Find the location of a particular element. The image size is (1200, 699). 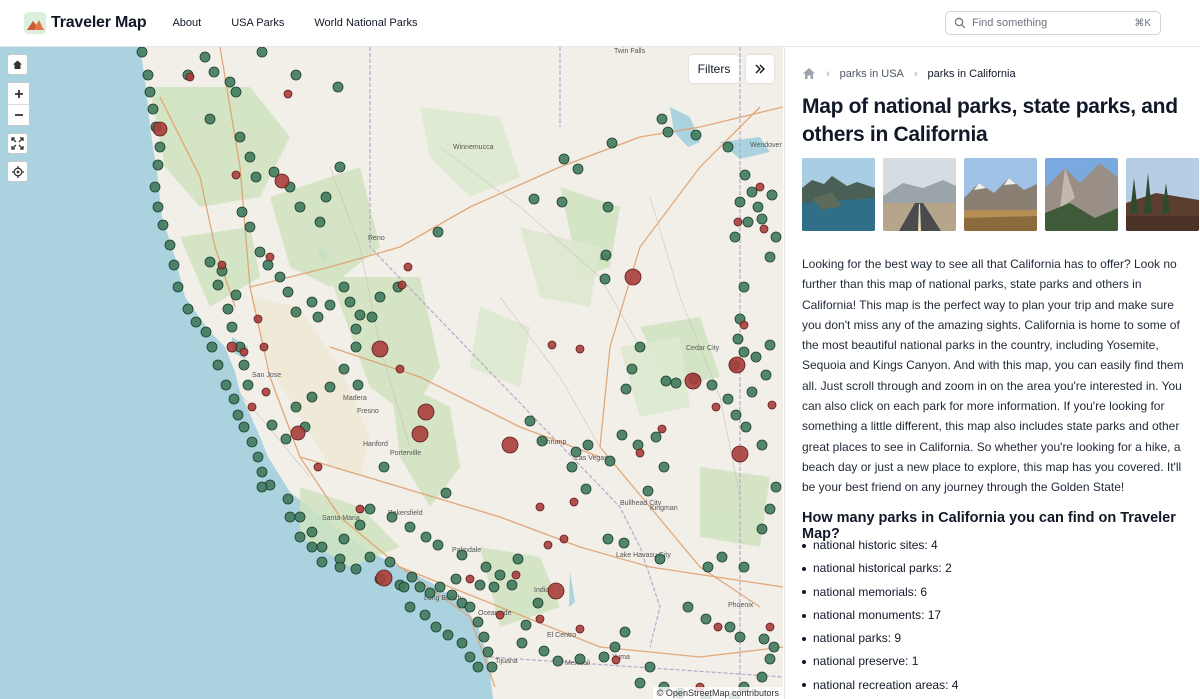

zoom-out-button is located at coordinates (18, 114).